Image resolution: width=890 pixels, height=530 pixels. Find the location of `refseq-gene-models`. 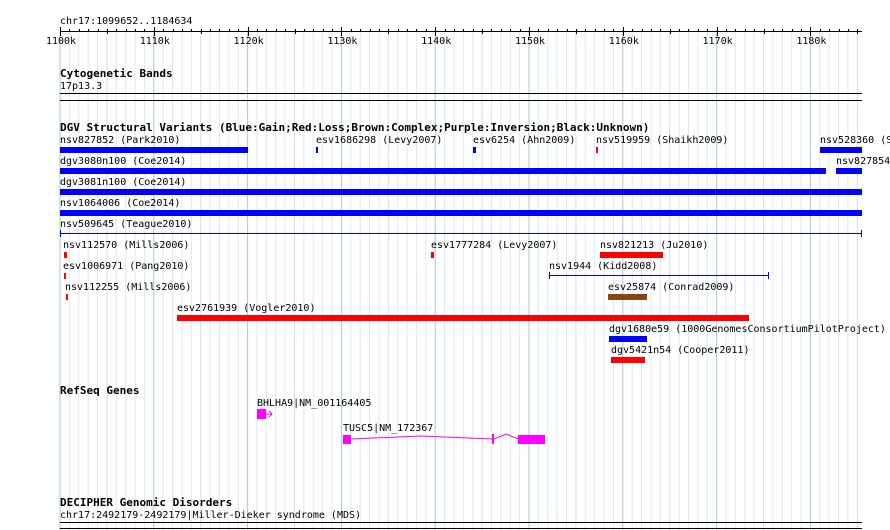

refseq-gene-models is located at coordinates (401, 426).